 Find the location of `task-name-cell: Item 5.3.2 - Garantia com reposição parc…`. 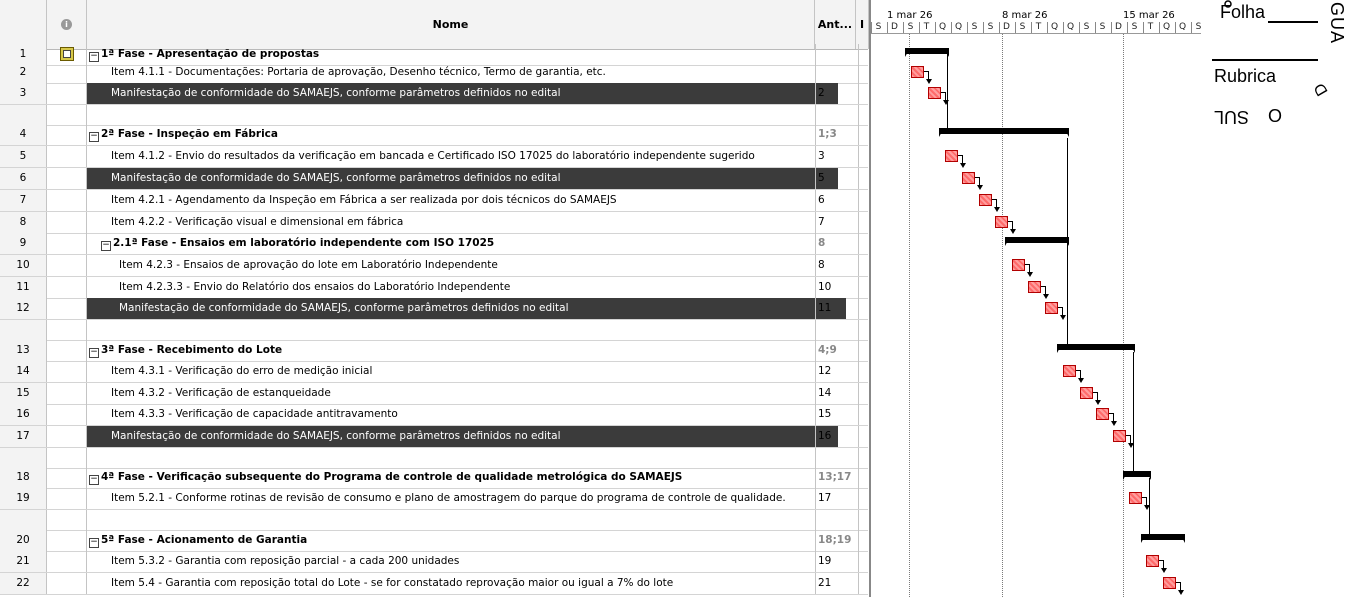

task-name-cell: Item 5.3.2 - Garantia com reposição parc… is located at coordinates (462, 561).